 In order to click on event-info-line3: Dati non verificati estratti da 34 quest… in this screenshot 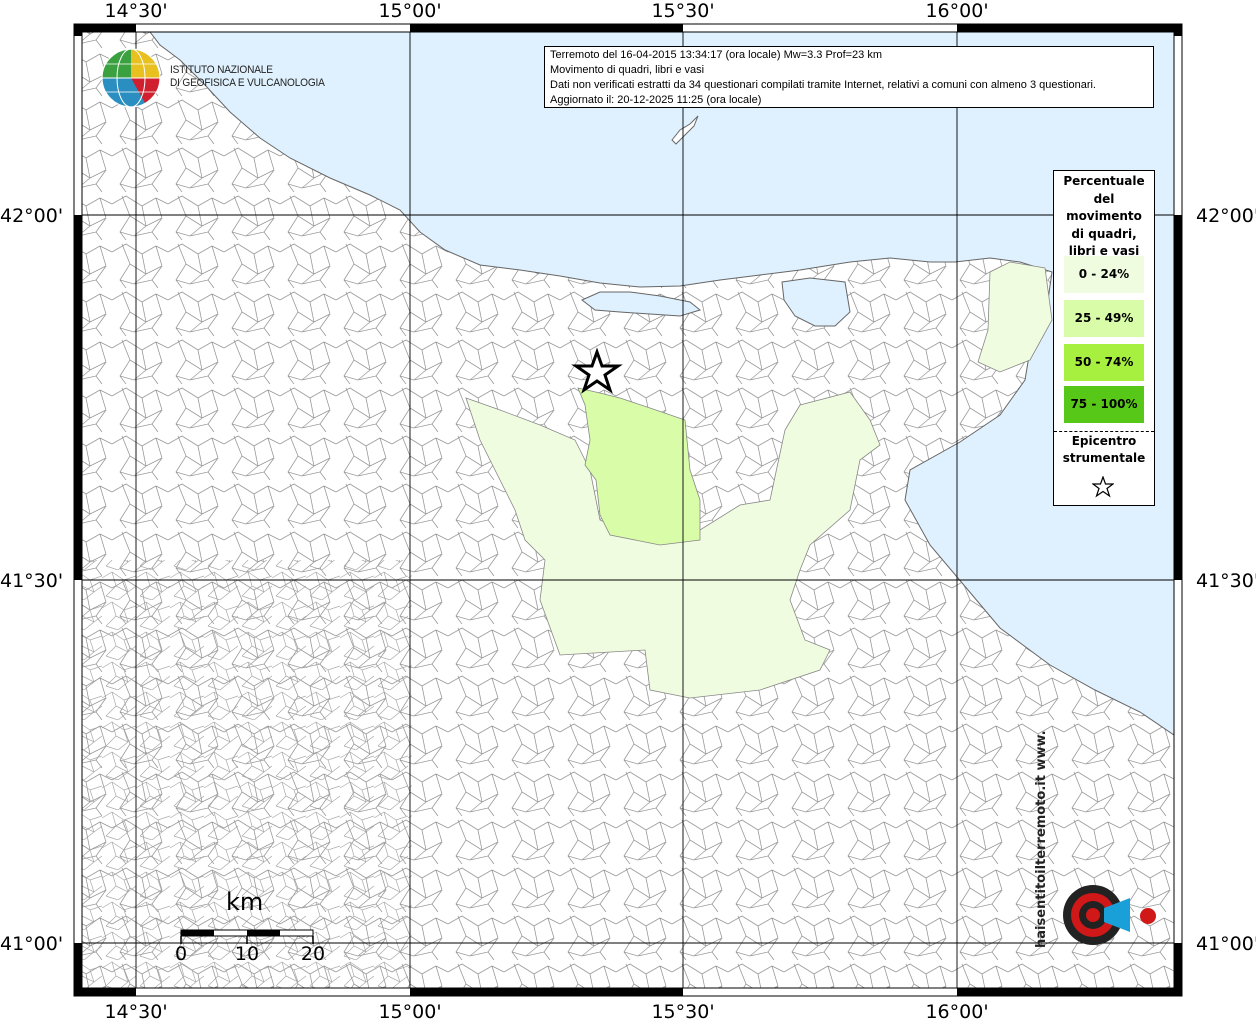, I will do `click(823, 85)`.